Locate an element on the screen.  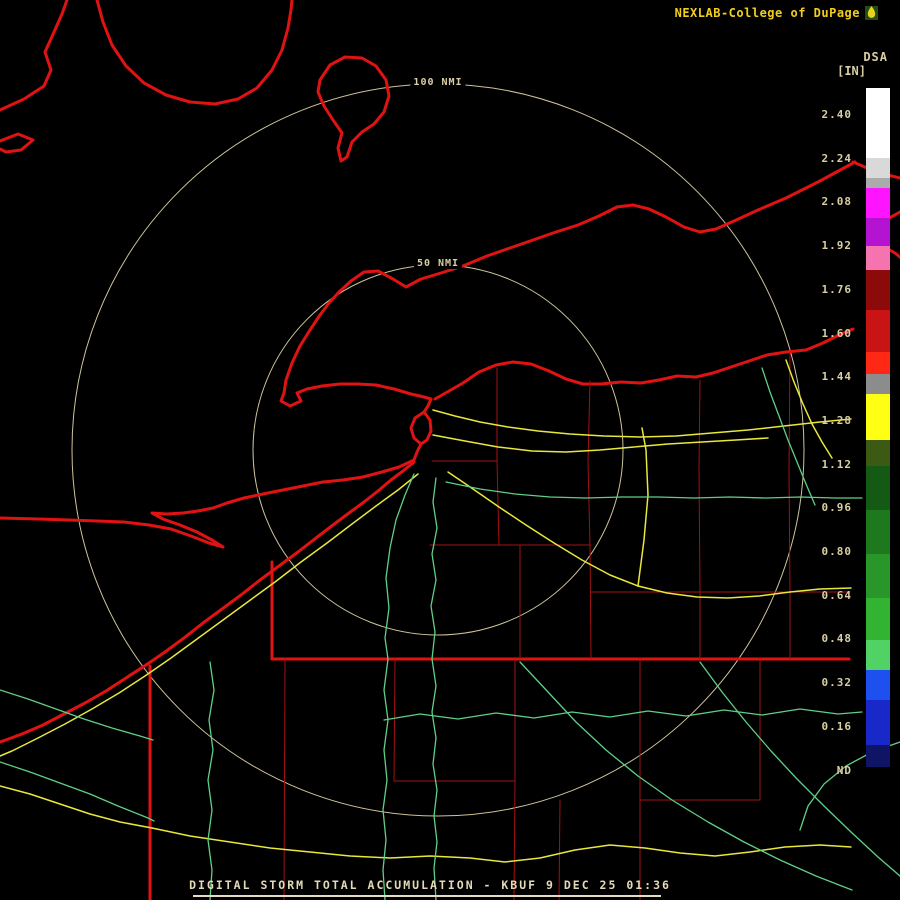
colorbar-label: 0.32 is located at coordinates (836, 683).